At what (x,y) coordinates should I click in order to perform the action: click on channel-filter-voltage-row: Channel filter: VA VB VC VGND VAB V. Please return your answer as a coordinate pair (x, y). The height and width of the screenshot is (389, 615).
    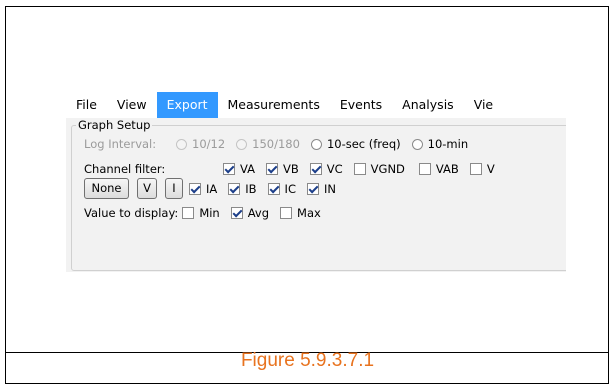
    Looking at the image, I should click on (295, 169).